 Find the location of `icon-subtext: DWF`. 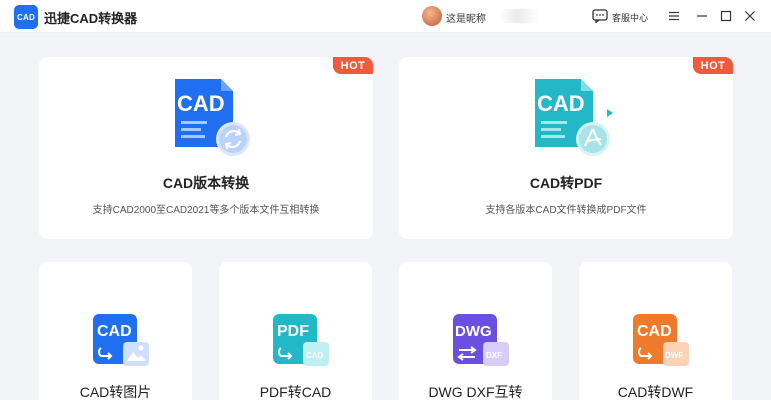

icon-subtext: DWF is located at coordinates (674, 355).